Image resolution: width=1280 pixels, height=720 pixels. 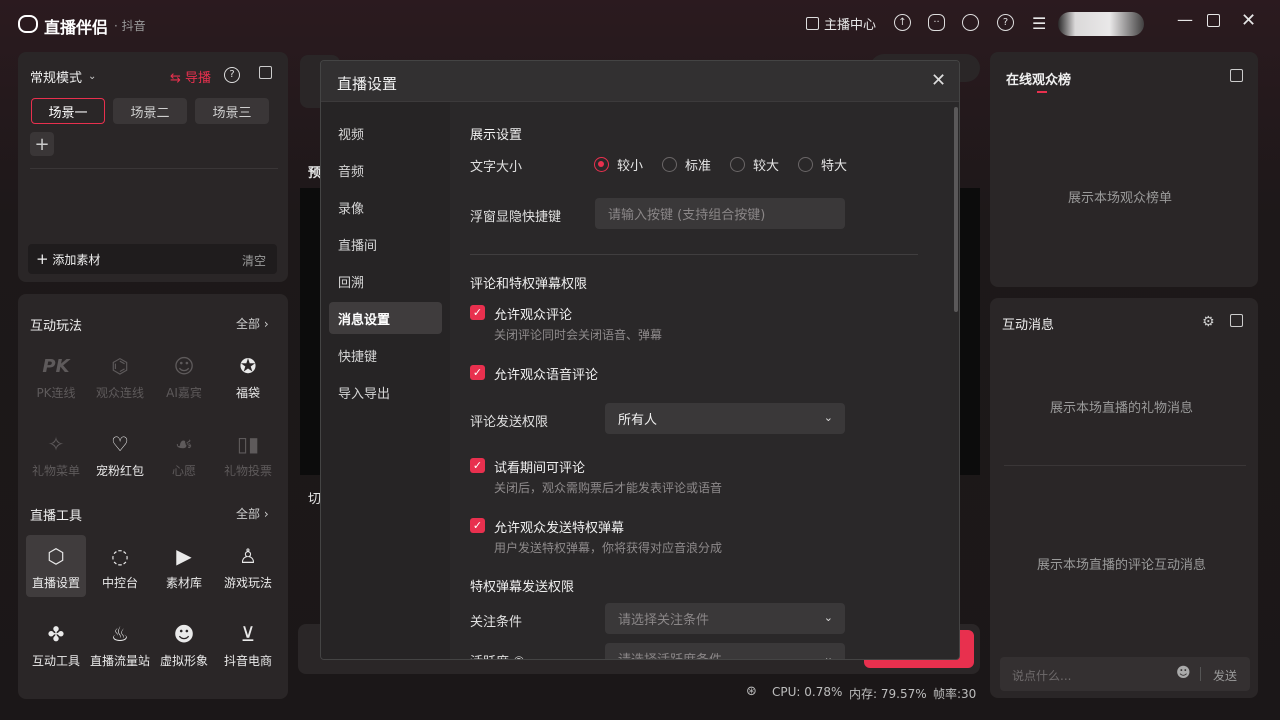 I want to click on settings-icon: ⚙, so click(x=1208, y=322).